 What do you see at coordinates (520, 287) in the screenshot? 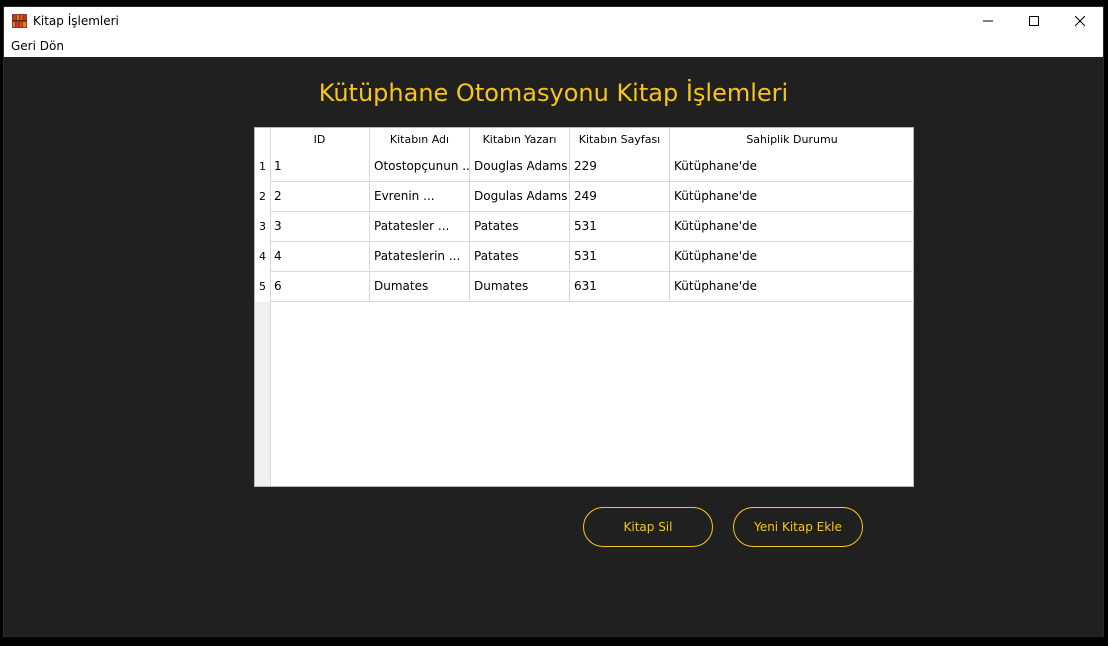
I see `cell-author: Dumates` at bounding box center [520, 287].